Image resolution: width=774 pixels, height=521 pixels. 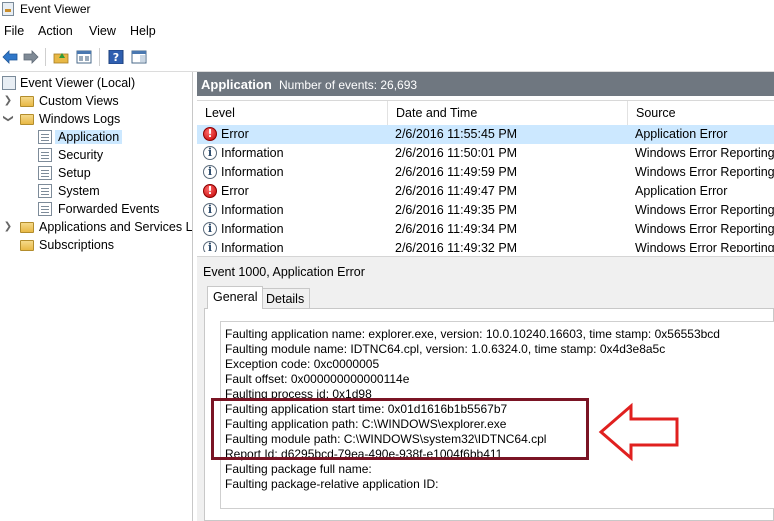 I want to click on error-icon, so click(x=210, y=134).